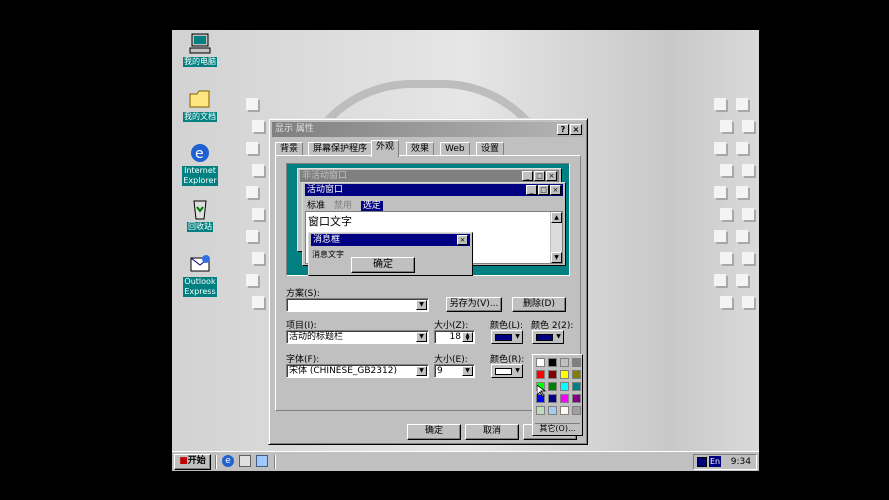 Image resolution: width=889 pixels, height=500 pixels. What do you see at coordinates (275, 462) in the screenshot?
I see `taskbar-separator` at bounding box center [275, 462].